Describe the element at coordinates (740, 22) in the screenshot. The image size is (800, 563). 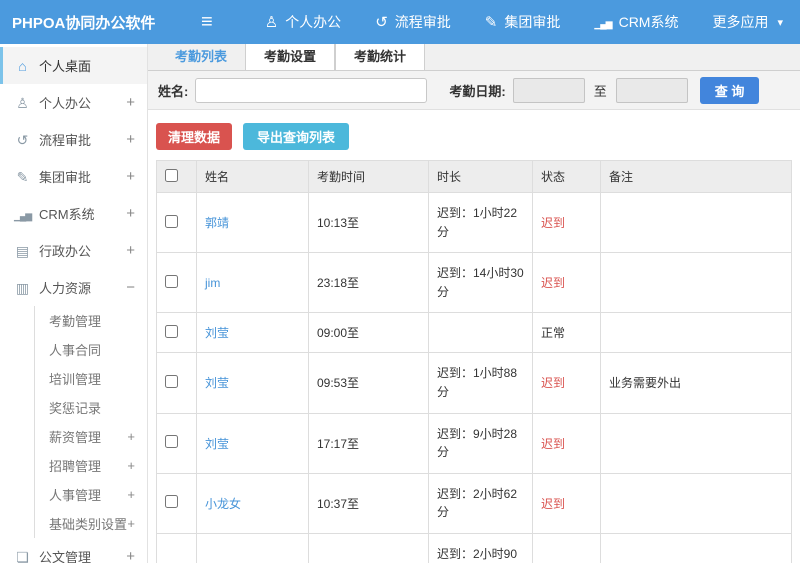
I see `more-apps-label: 更多应用` at that location.